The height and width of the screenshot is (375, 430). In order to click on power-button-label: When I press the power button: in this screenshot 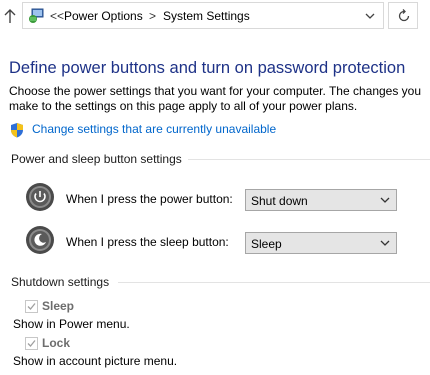, I will do `click(149, 199)`.